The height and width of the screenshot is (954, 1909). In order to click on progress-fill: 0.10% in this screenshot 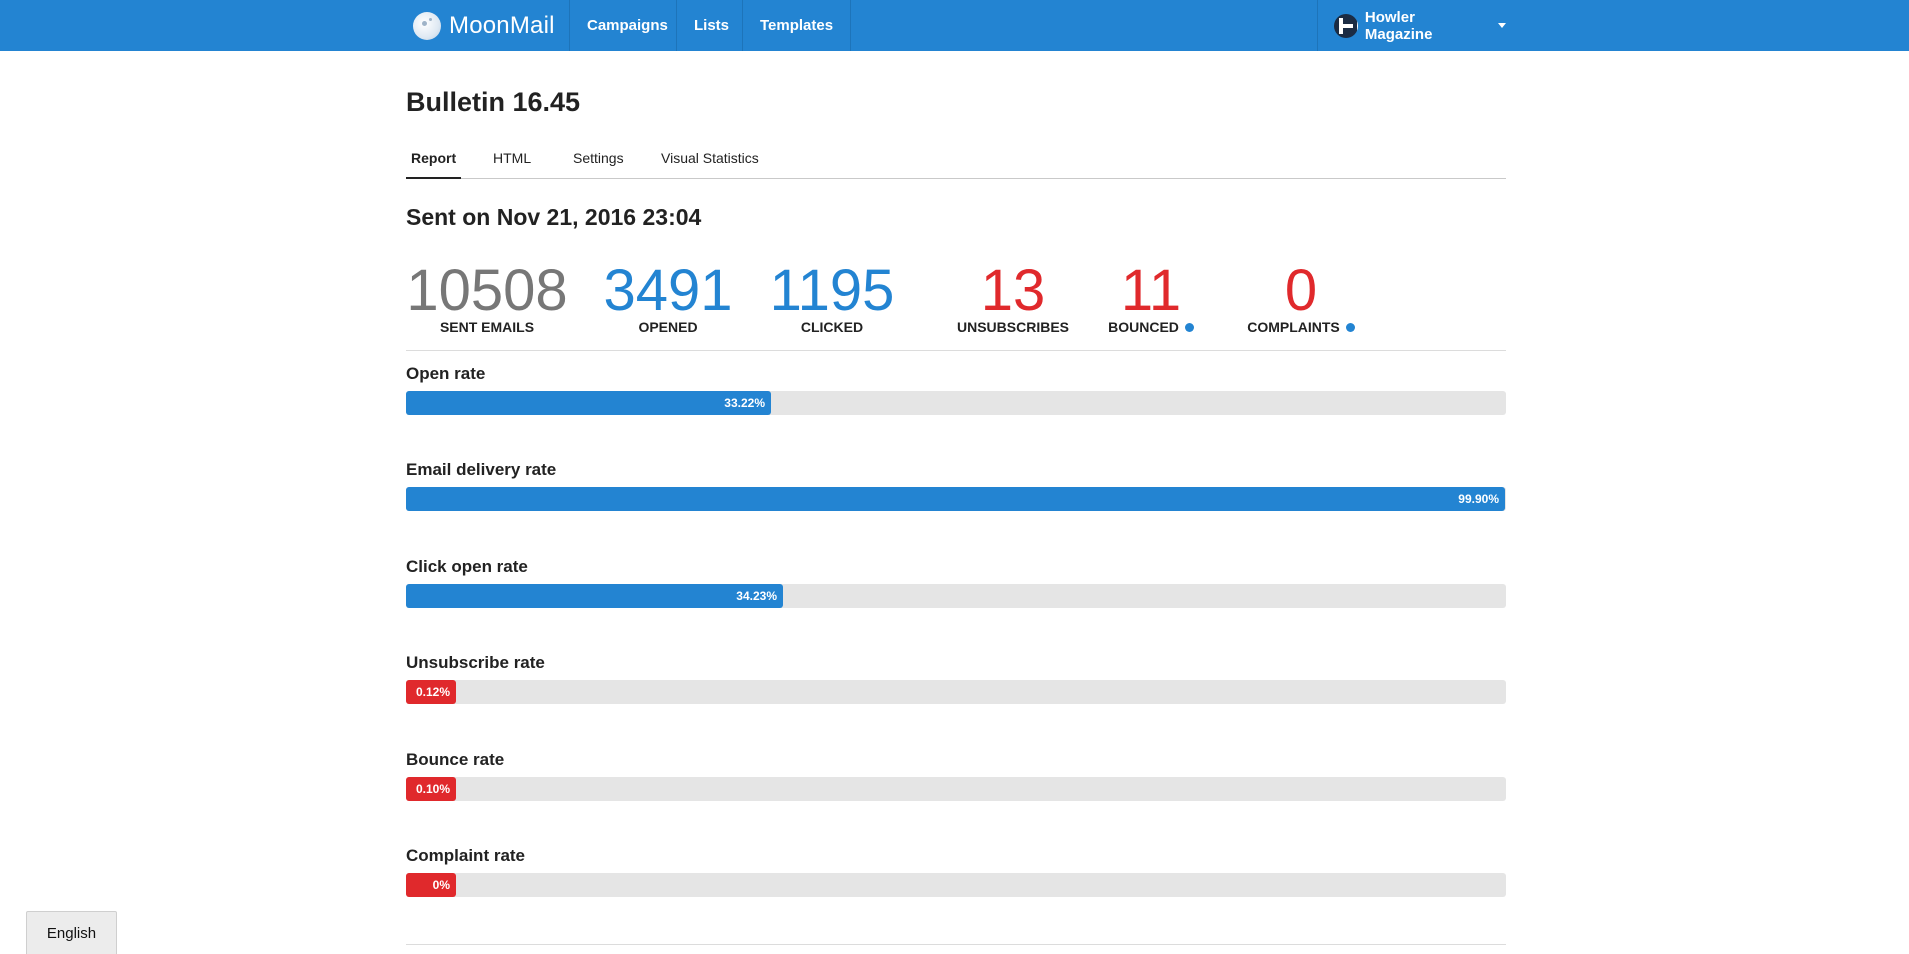, I will do `click(431, 789)`.